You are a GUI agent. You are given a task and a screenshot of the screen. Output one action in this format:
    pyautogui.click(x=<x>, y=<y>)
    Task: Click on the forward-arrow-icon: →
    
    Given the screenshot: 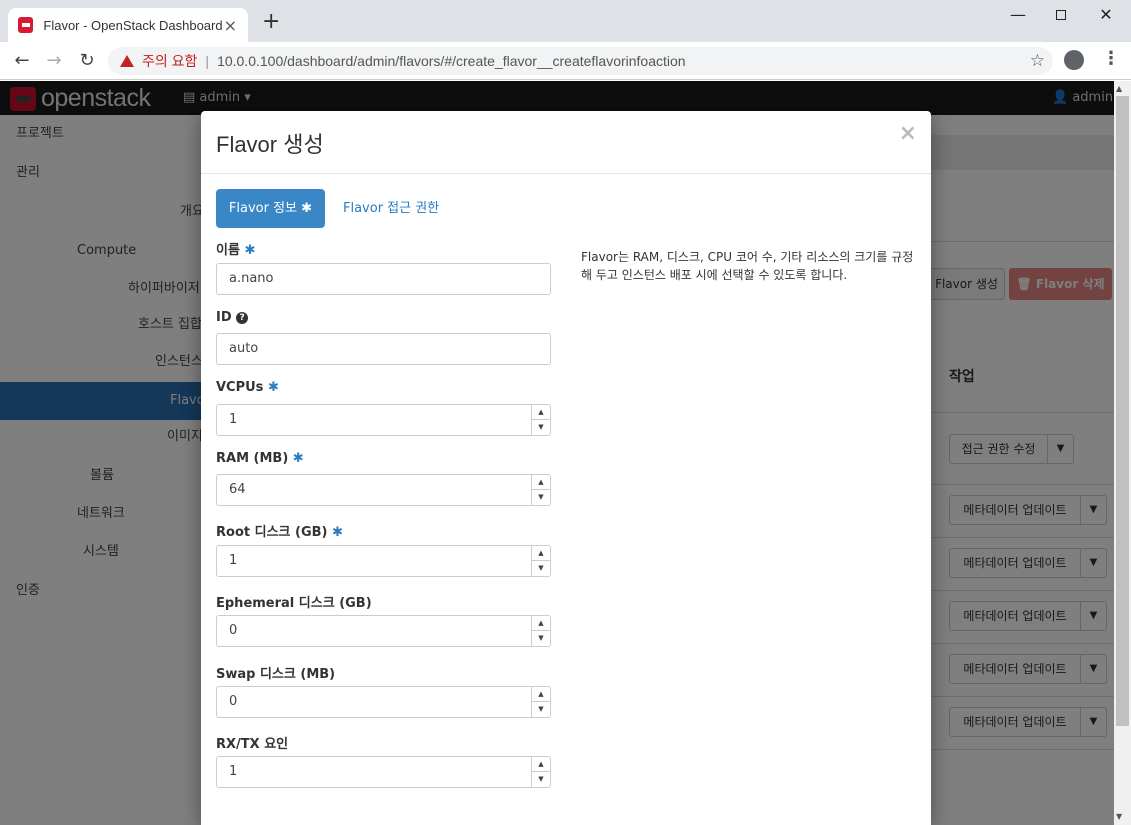 What is the action you would take?
    pyautogui.click(x=54, y=61)
    